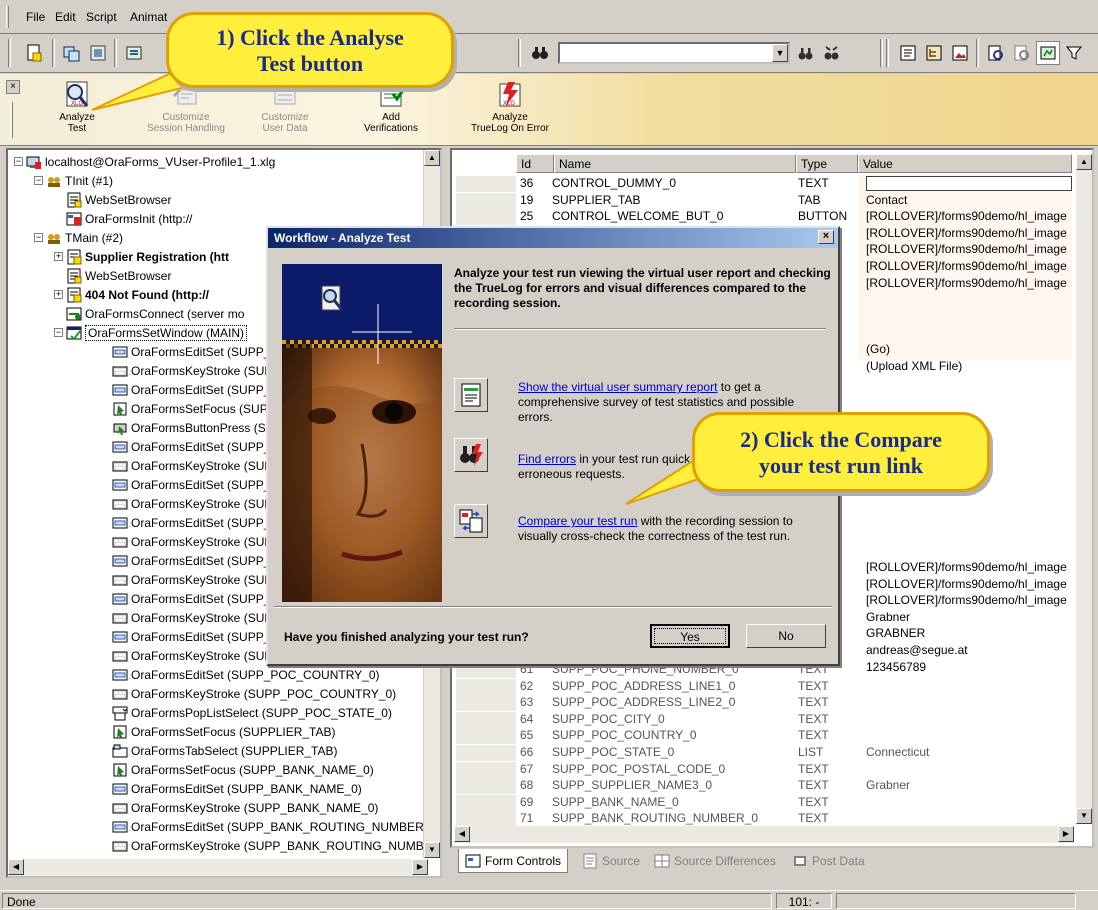  What do you see at coordinates (762, 719) in the screenshot?
I see `table-row: 64 SUPP_POC_CITY_0 TEXT` at bounding box center [762, 719].